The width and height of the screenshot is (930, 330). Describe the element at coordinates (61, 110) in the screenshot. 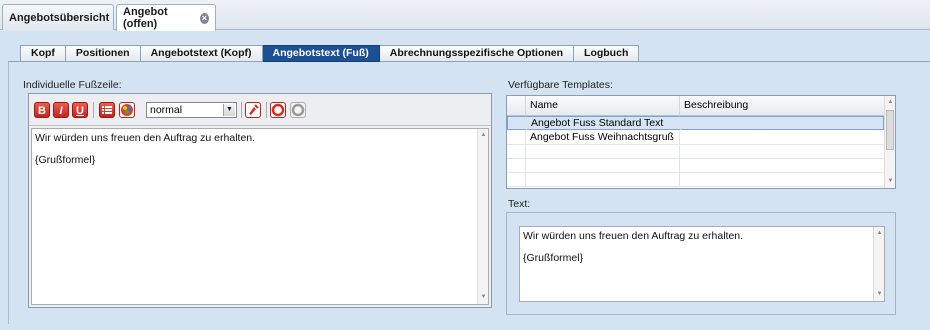

I see `italic-button: I` at that location.